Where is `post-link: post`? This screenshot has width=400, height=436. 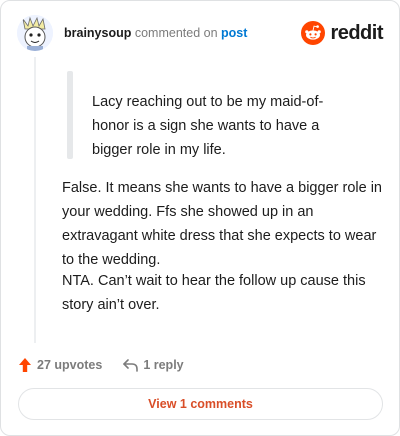 post-link: post is located at coordinates (234, 33).